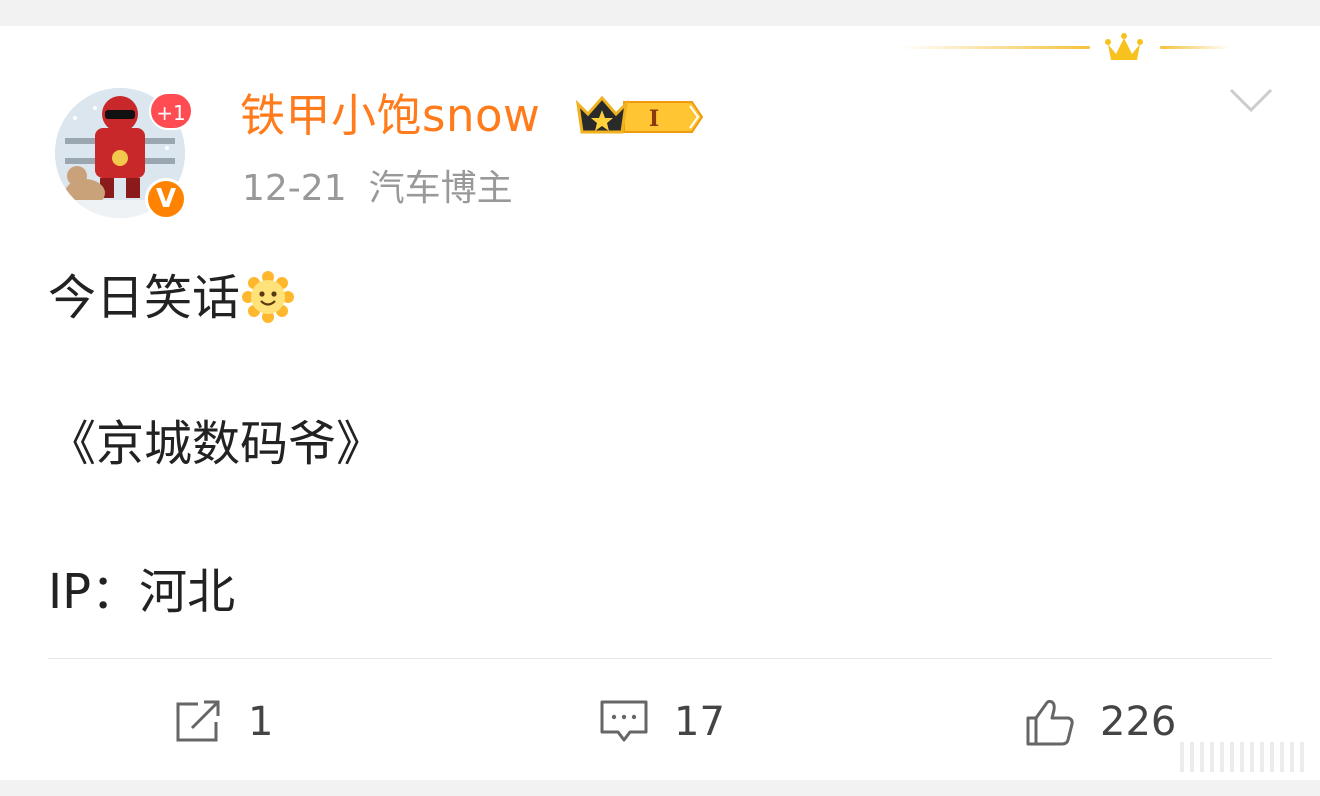 This screenshot has height=796, width=1320. I want to click on vip-crown-badge-icon: I, so click(639, 117).